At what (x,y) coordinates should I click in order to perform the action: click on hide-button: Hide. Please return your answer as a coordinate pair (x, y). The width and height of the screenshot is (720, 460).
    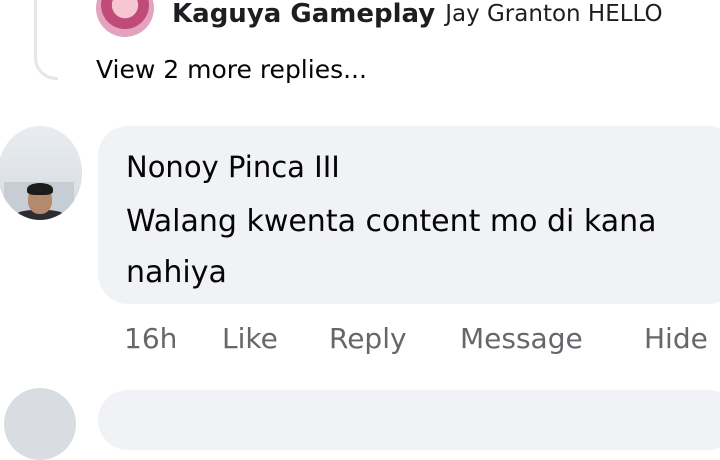
    Looking at the image, I should click on (676, 338).